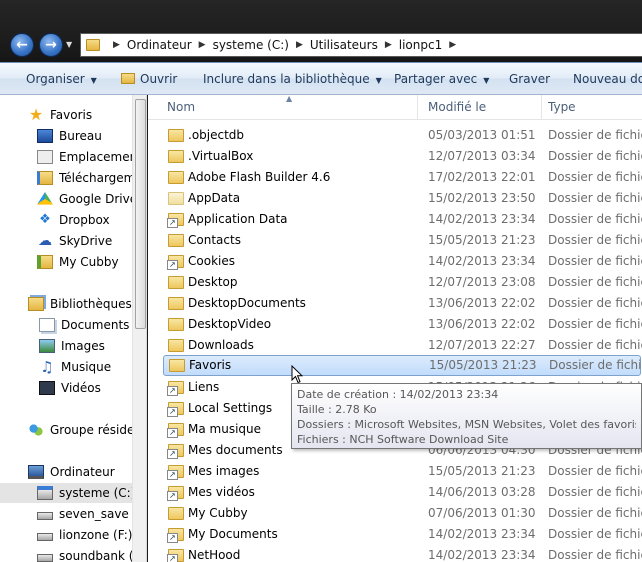 The height and width of the screenshot is (562, 642). What do you see at coordinates (66, 325) in the screenshot?
I see `sidebar-item-documents: Documents` at bounding box center [66, 325].